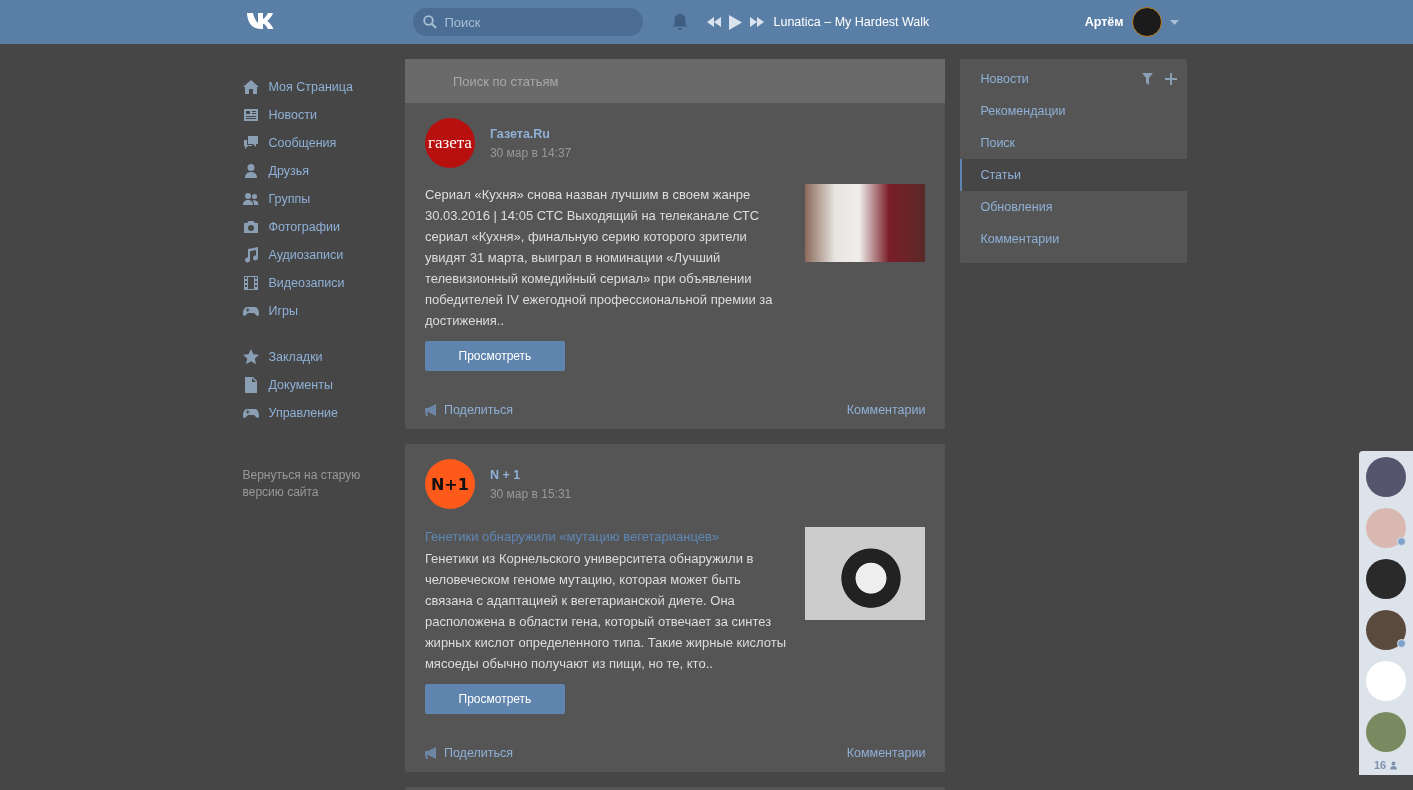 The image size is (1413, 790). Describe the element at coordinates (1386, 765) in the screenshot. I see `friends-online-count: 16` at that location.